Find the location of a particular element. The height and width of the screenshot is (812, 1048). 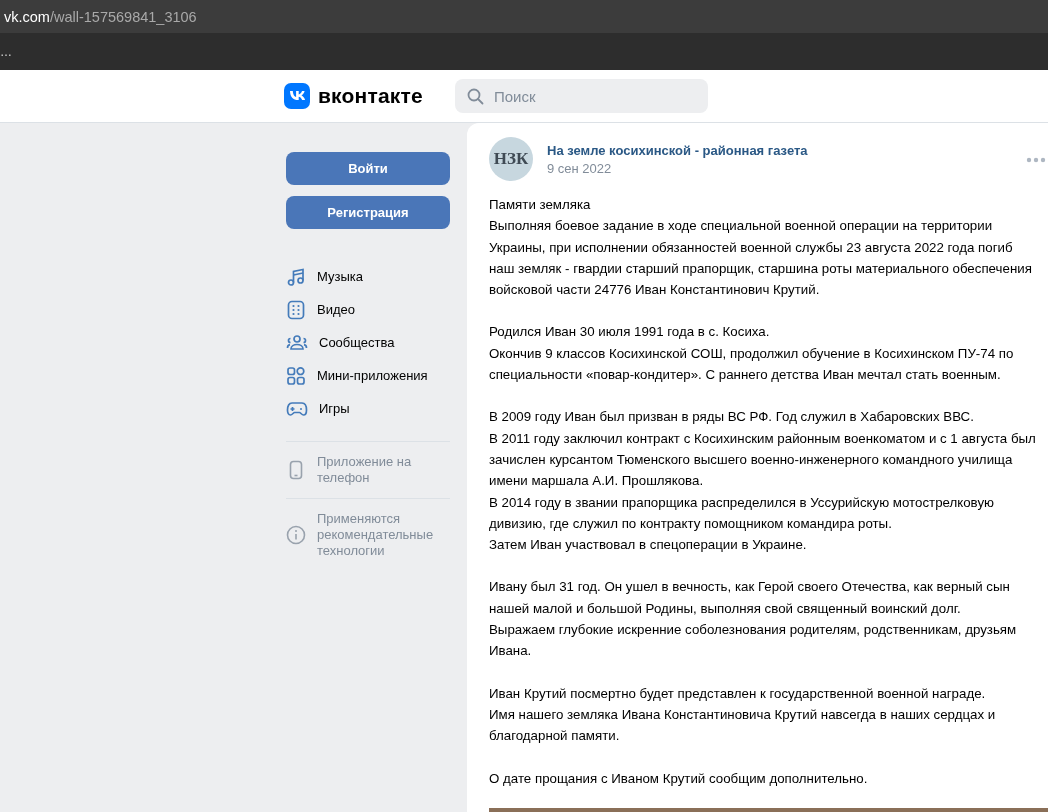

menu-item: Музыка is located at coordinates (340, 276).